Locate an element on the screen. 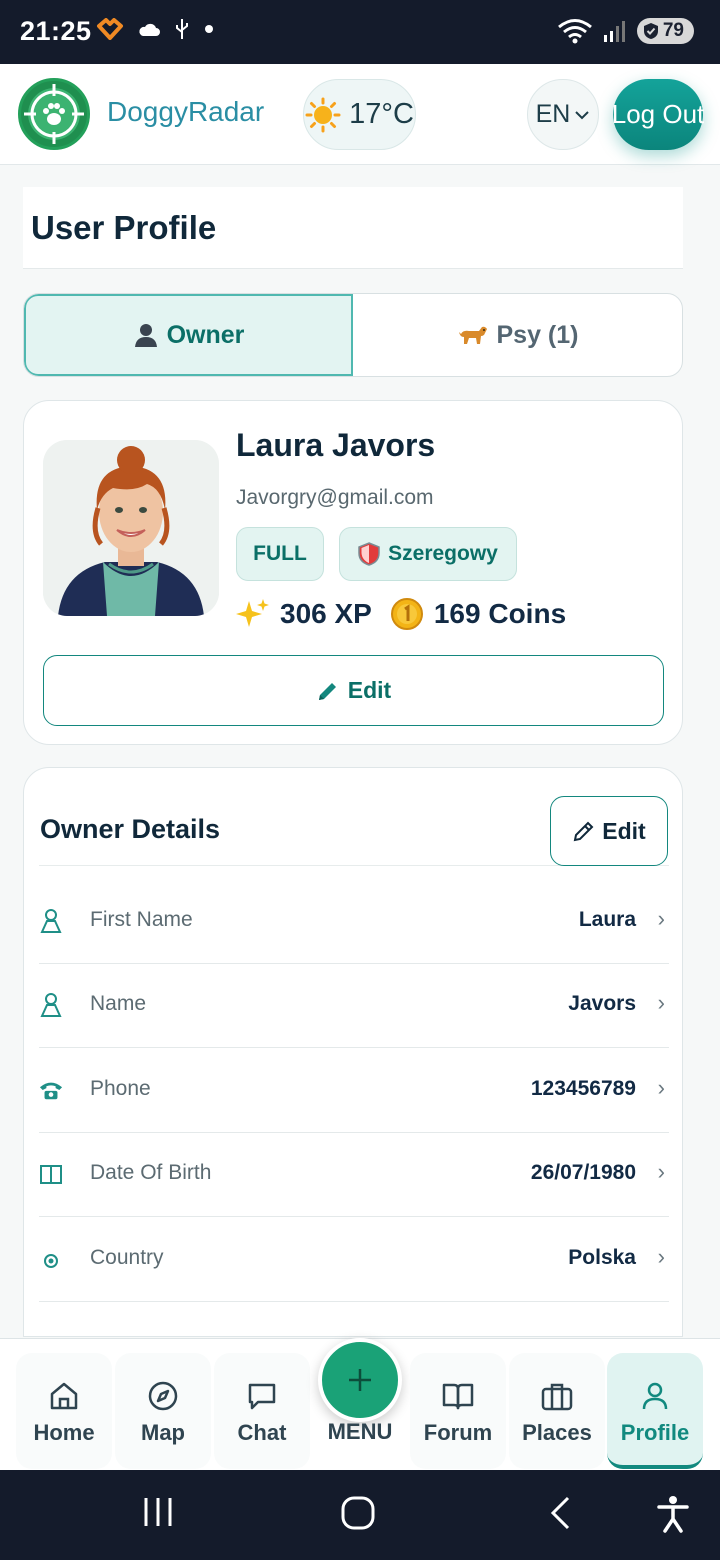 This screenshot has width=720, height=1560. weather-temperature: 17°C is located at coordinates (381, 114).